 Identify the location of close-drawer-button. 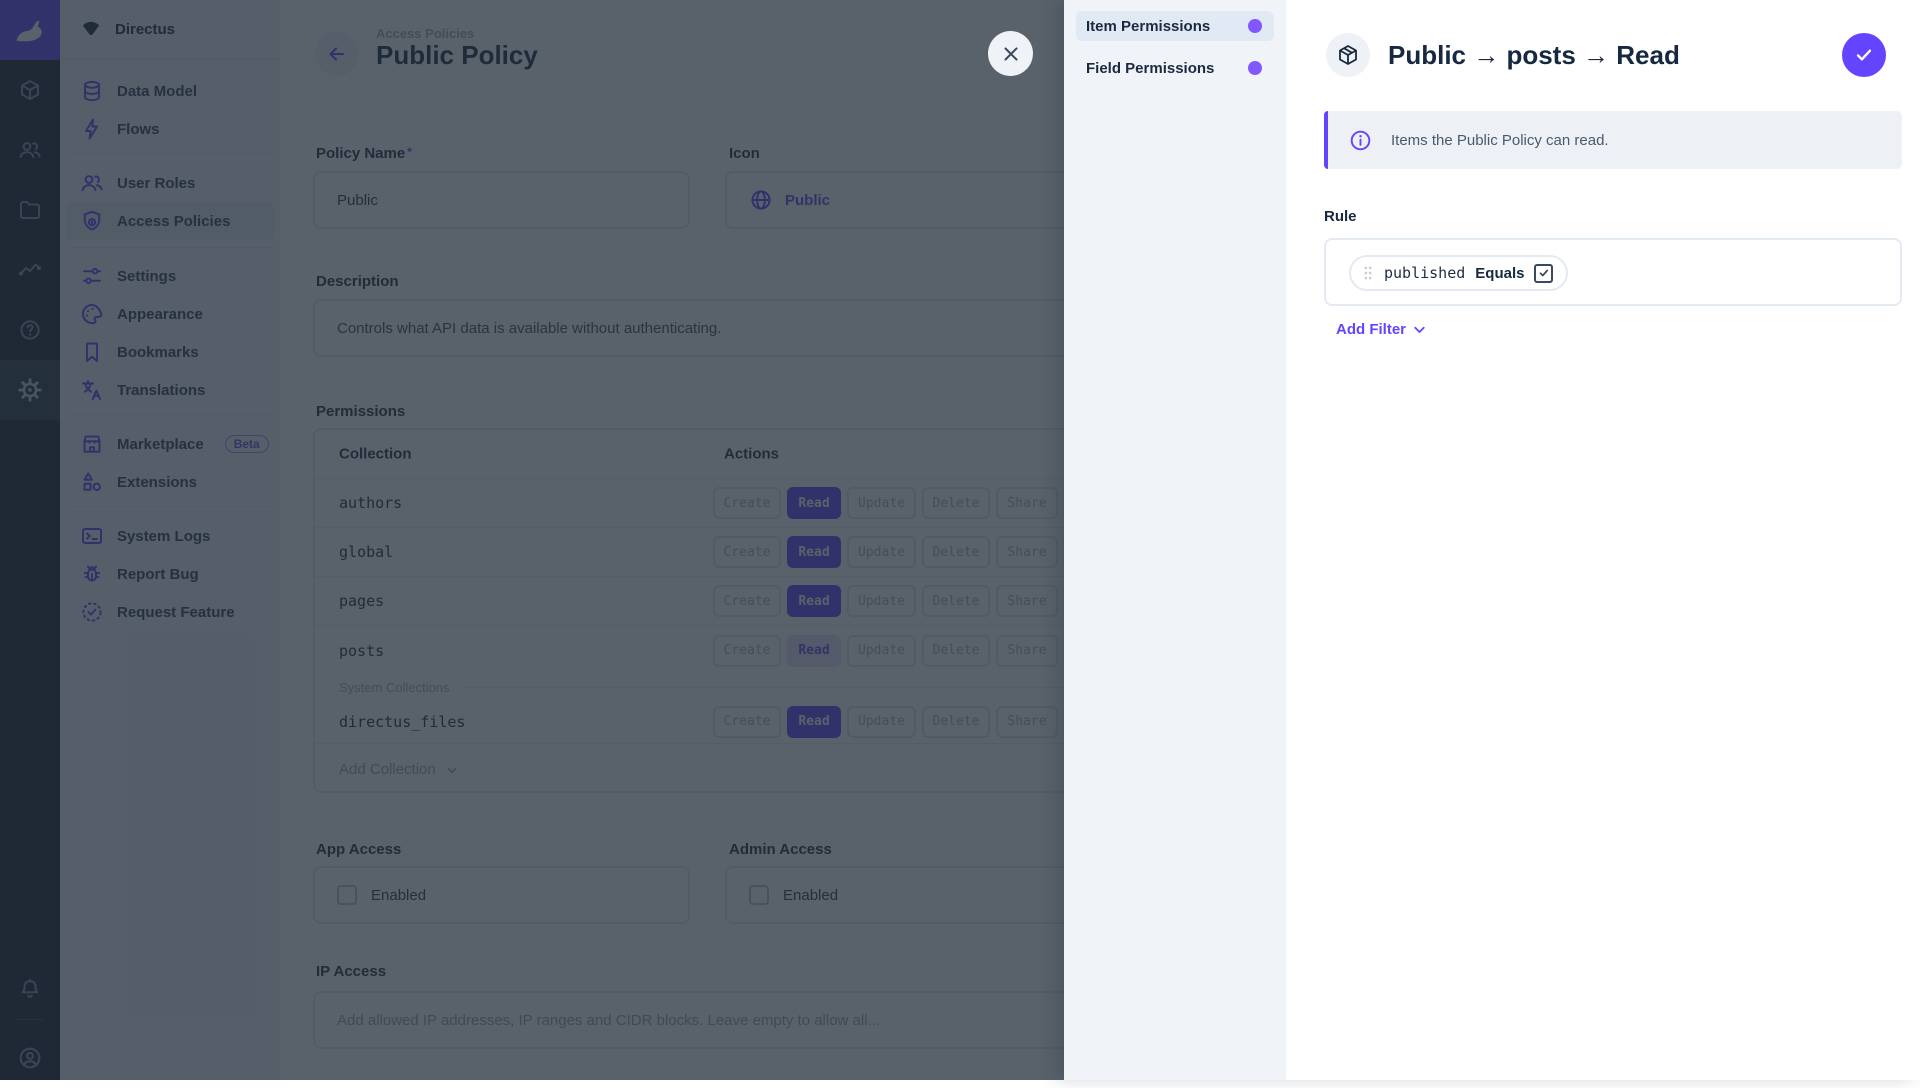
(1010, 53).